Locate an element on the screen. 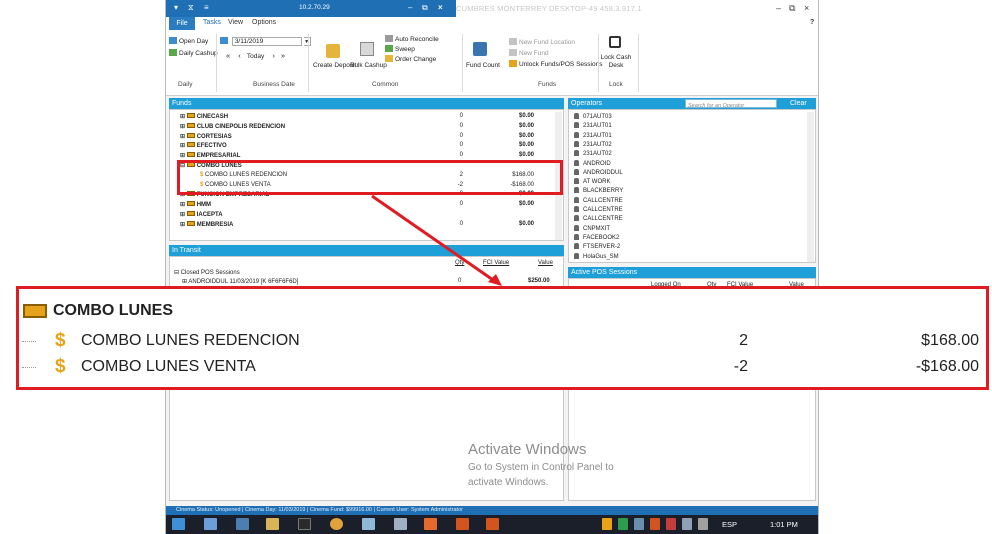 The image size is (992, 534). remote-minimize-icon: – is located at coordinates (410, 7).